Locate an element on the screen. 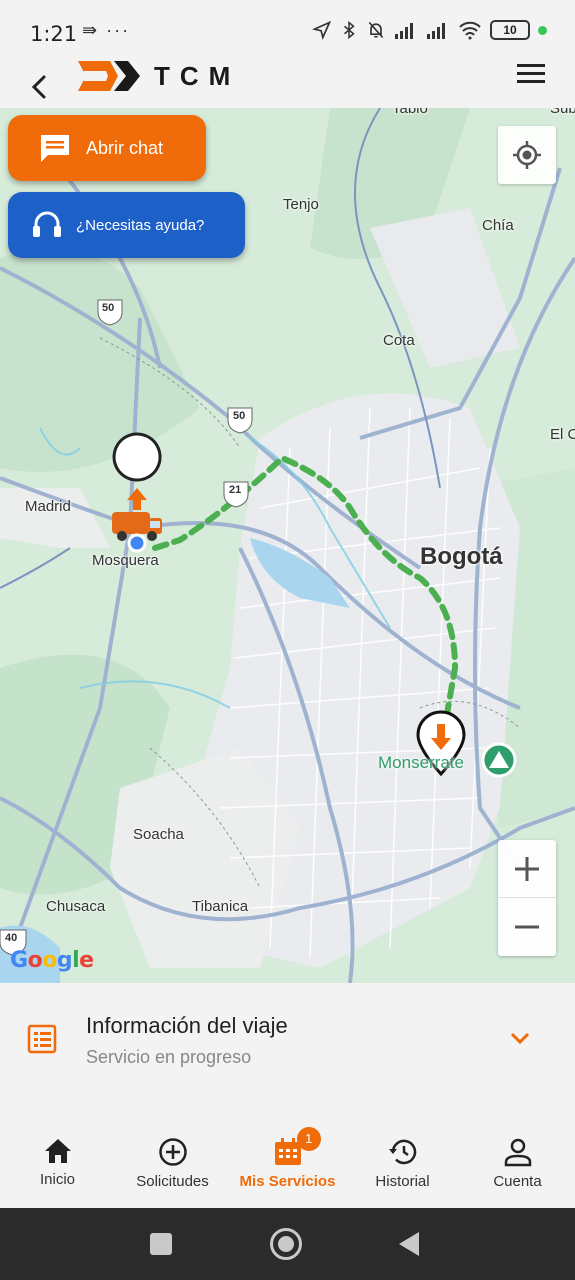 The height and width of the screenshot is (1280, 575). map-label-cota: Cota is located at coordinates (399, 340).